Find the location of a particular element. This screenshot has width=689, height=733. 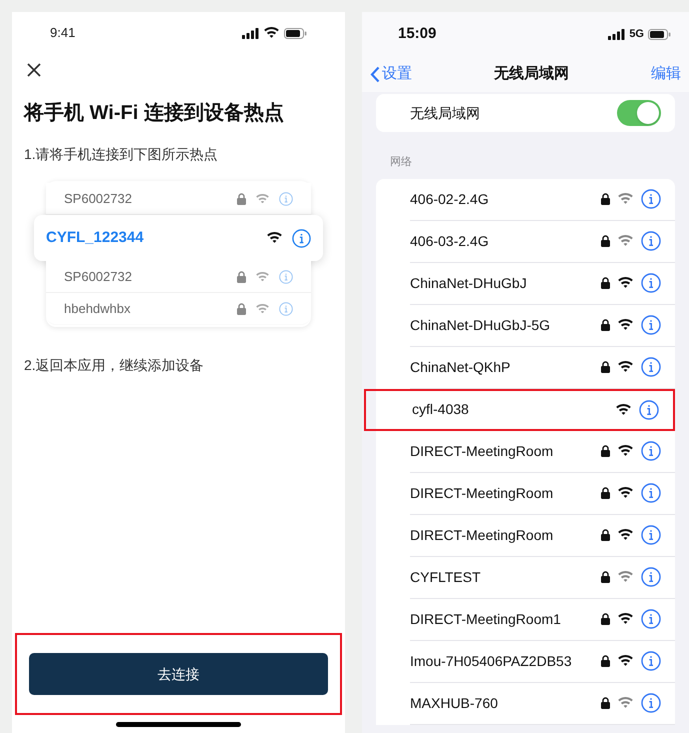

network-name: 406-02-2.4G is located at coordinates (450, 199).